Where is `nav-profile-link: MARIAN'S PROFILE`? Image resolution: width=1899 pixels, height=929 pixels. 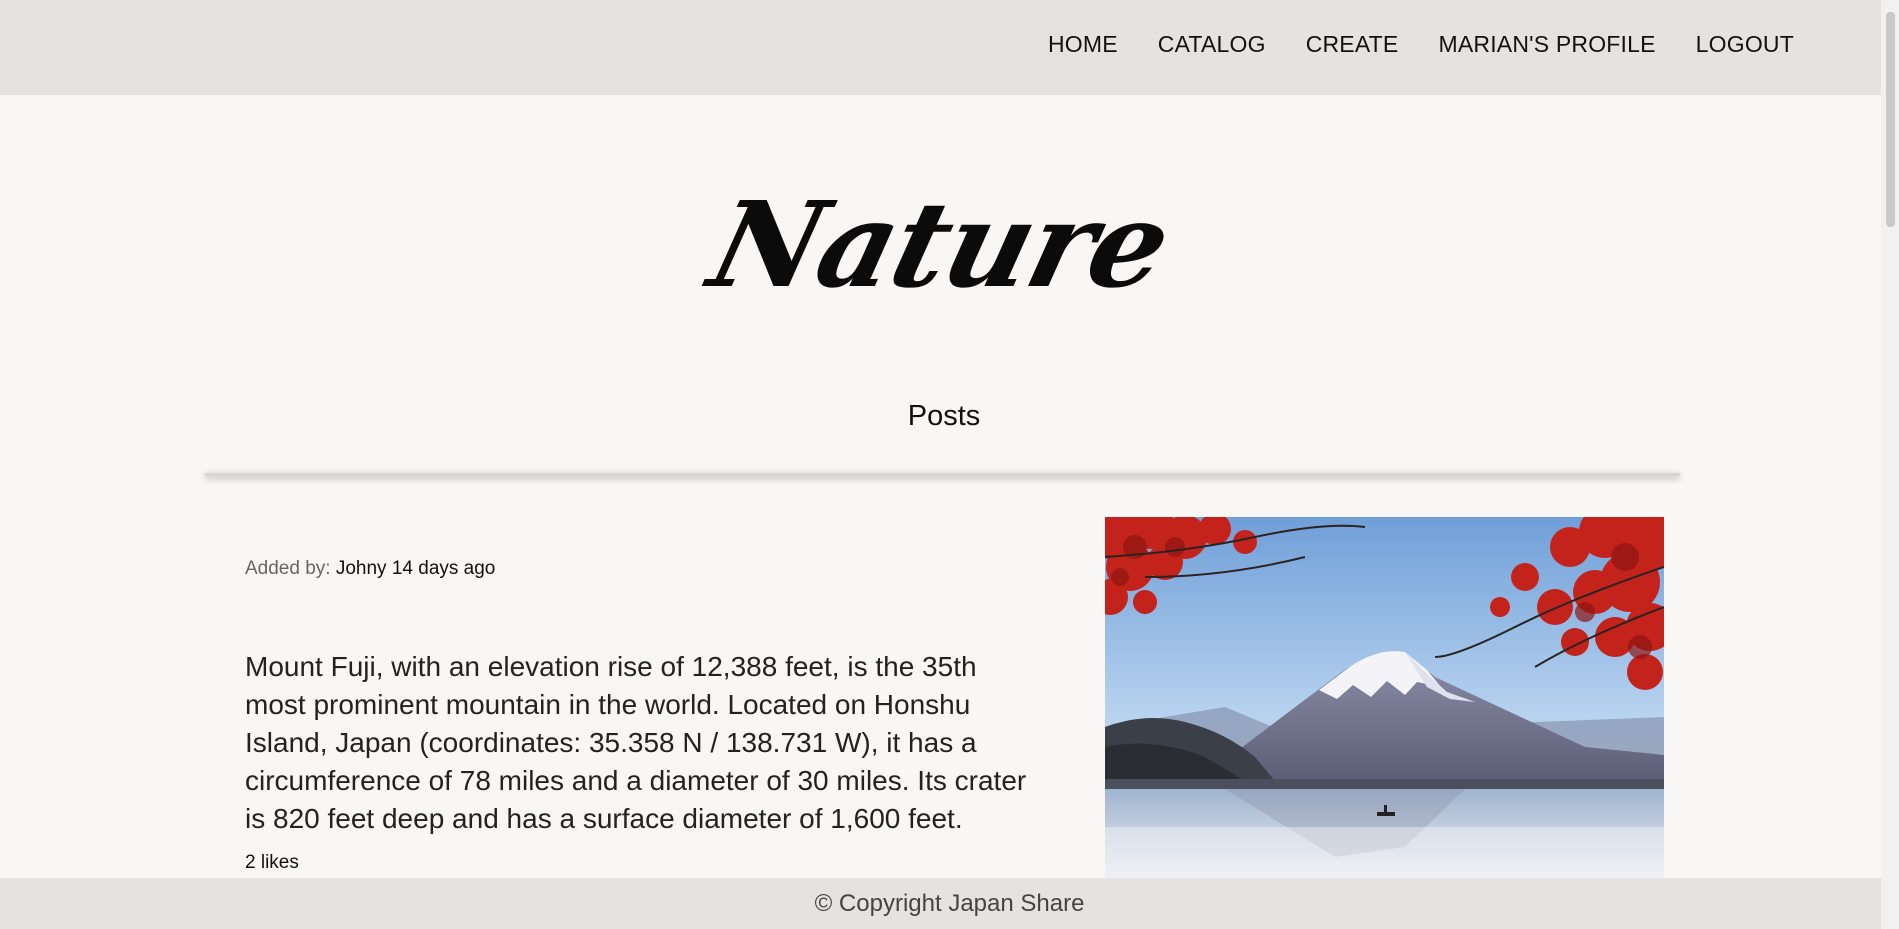
nav-profile-link: MARIAN'S PROFILE is located at coordinates (1546, 44).